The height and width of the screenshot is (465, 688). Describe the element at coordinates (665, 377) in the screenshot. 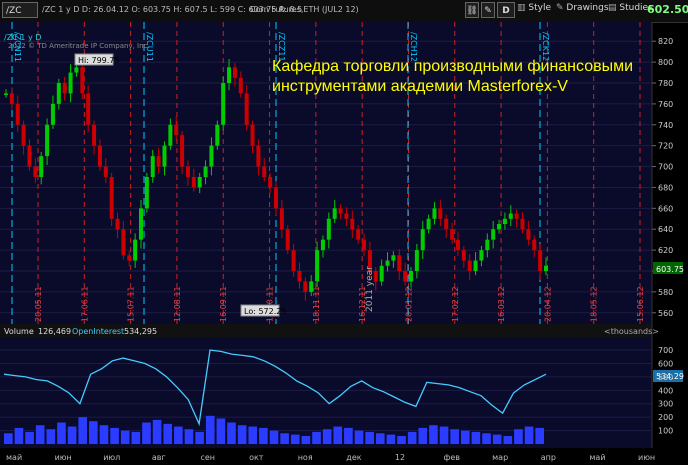

I see `volume-tick-label: 500` at that location.